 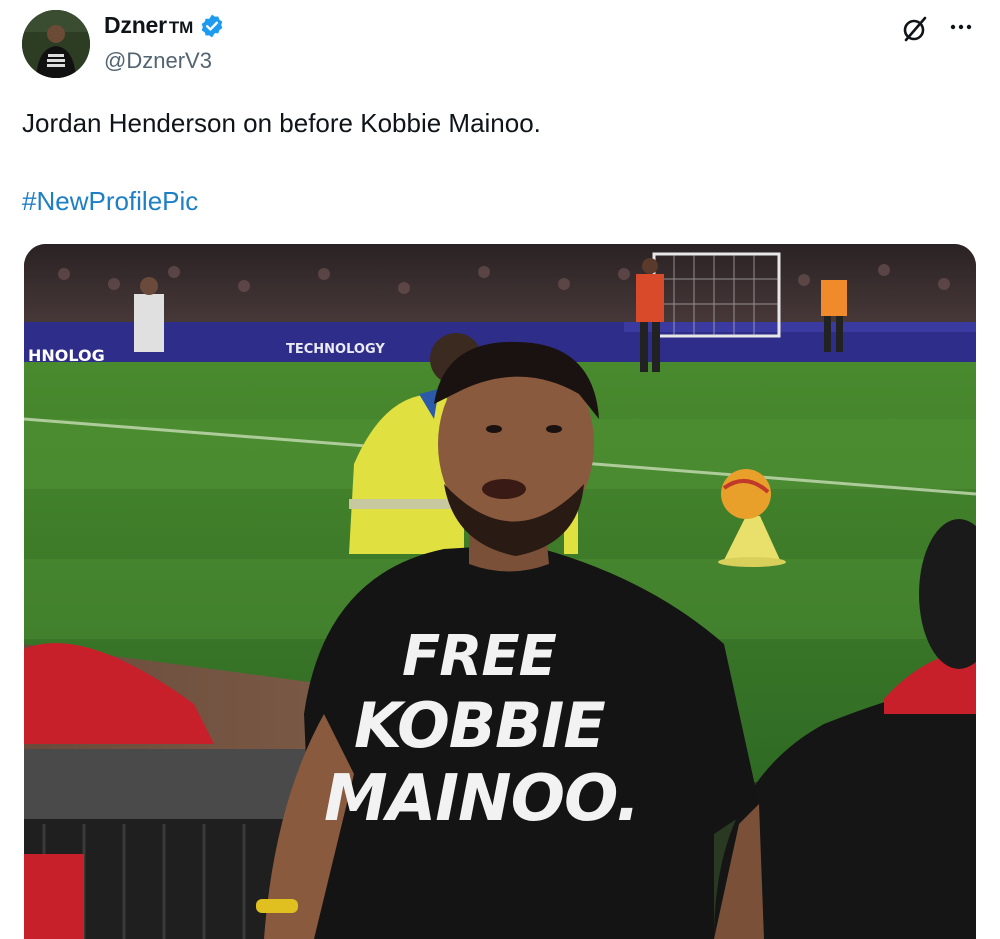 What do you see at coordinates (915, 29) in the screenshot?
I see `grok-icon` at bounding box center [915, 29].